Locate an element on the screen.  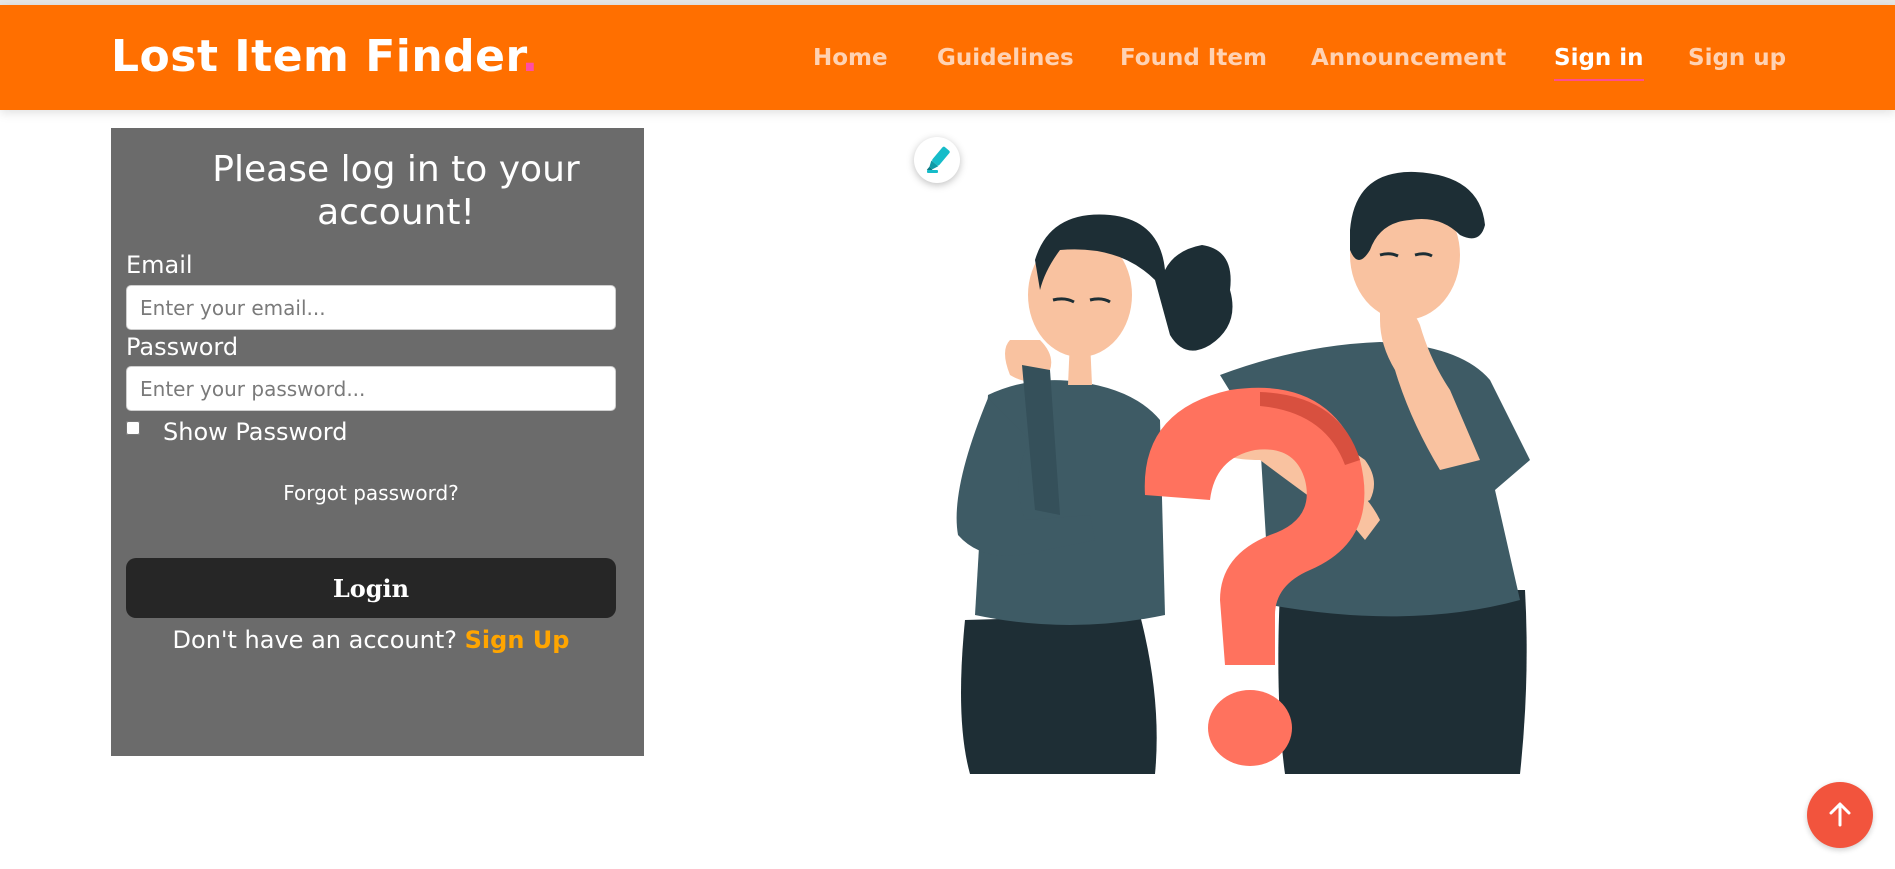
signup-link: Sign Up is located at coordinates (517, 640).